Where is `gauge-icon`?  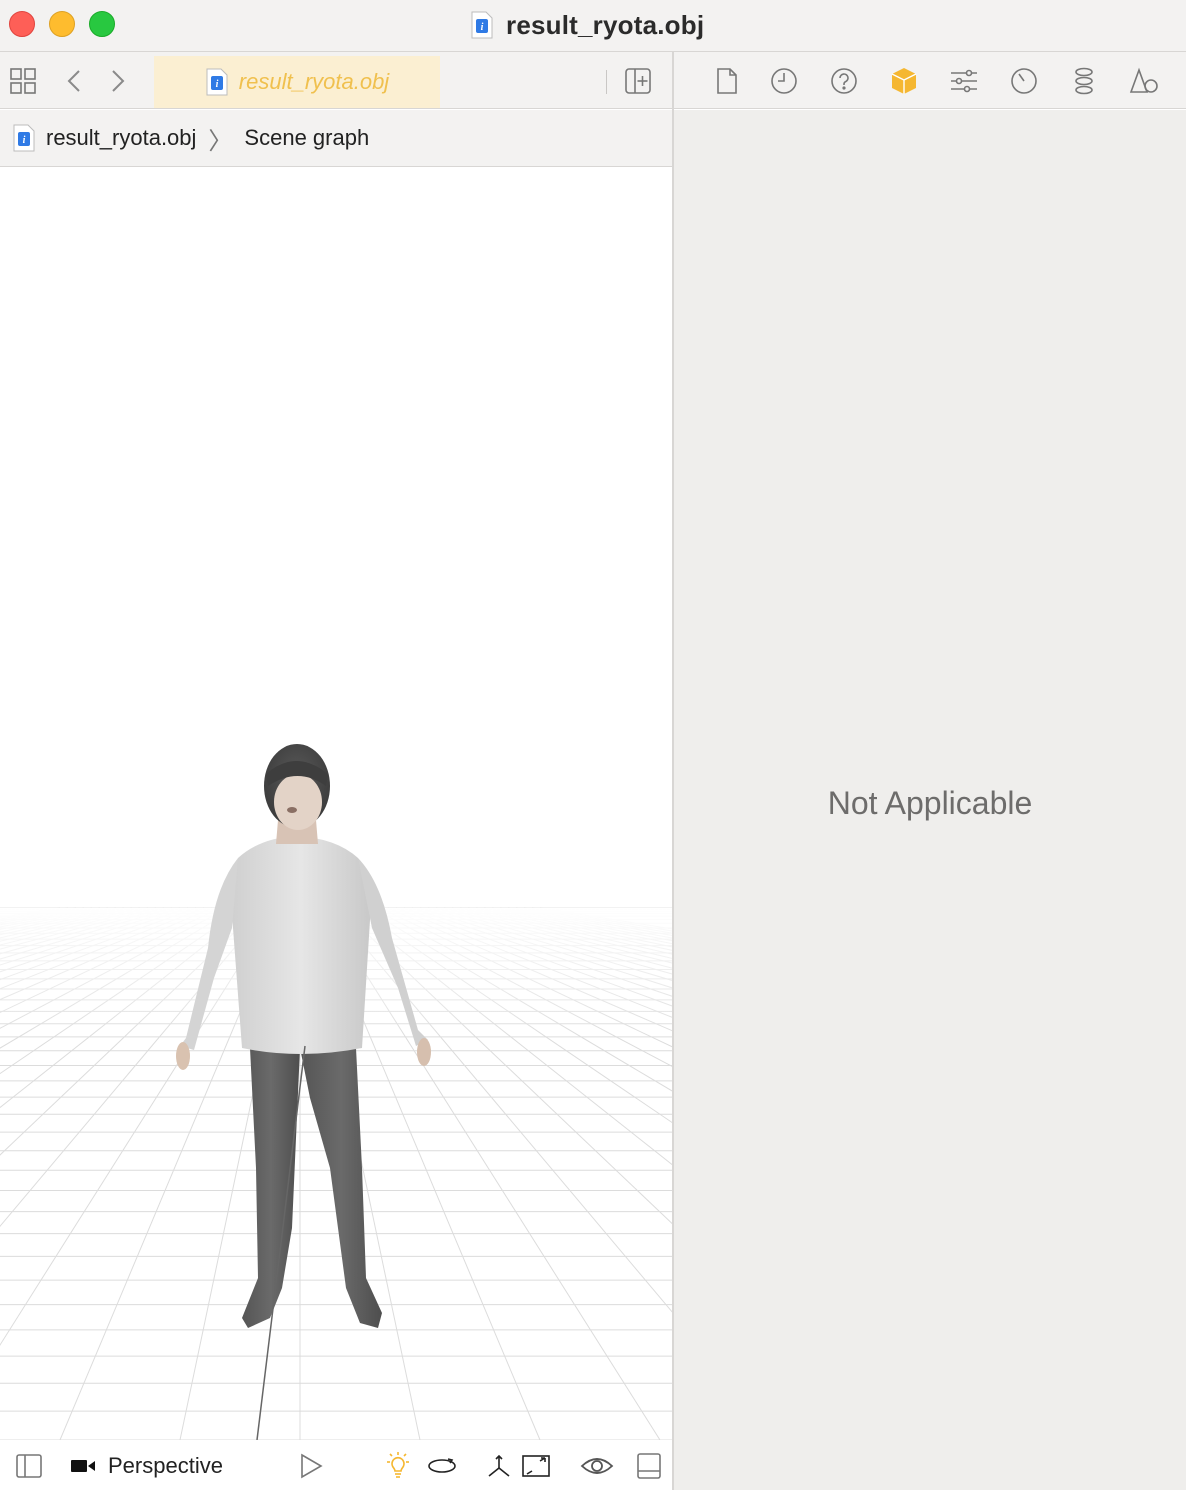 gauge-icon is located at coordinates (1024, 81).